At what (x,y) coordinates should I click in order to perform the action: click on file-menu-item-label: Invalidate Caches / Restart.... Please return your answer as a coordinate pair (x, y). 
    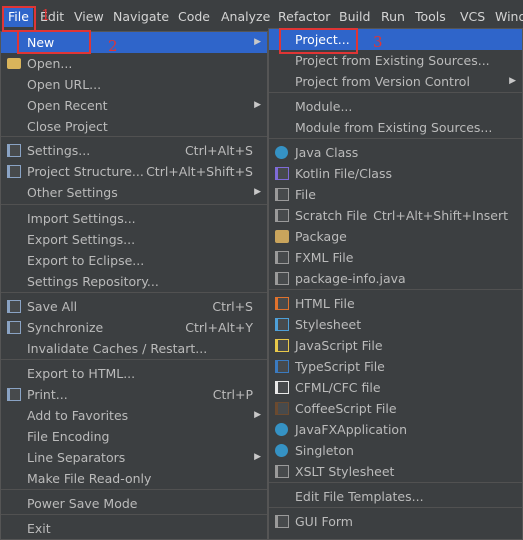
    Looking at the image, I should click on (117, 348).